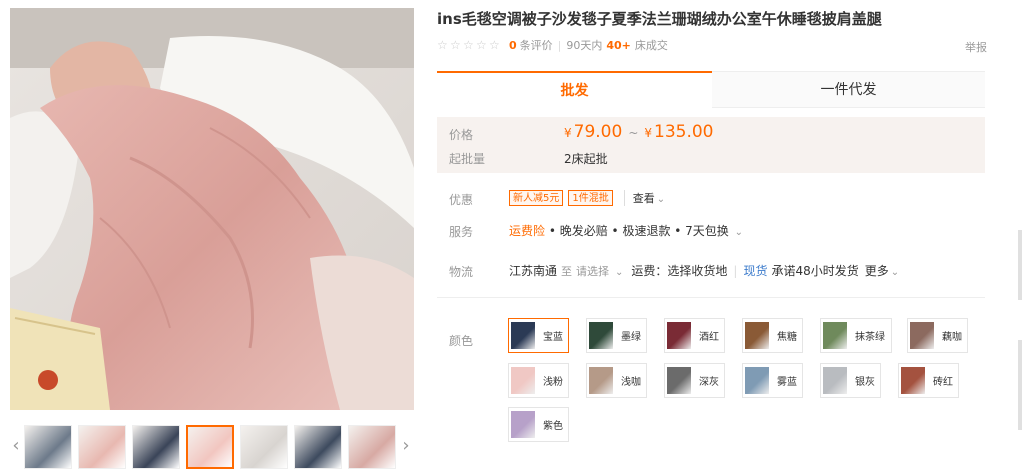 This screenshot has height=475, width=1024. I want to click on color-name: 墨绿, so click(631, 337).